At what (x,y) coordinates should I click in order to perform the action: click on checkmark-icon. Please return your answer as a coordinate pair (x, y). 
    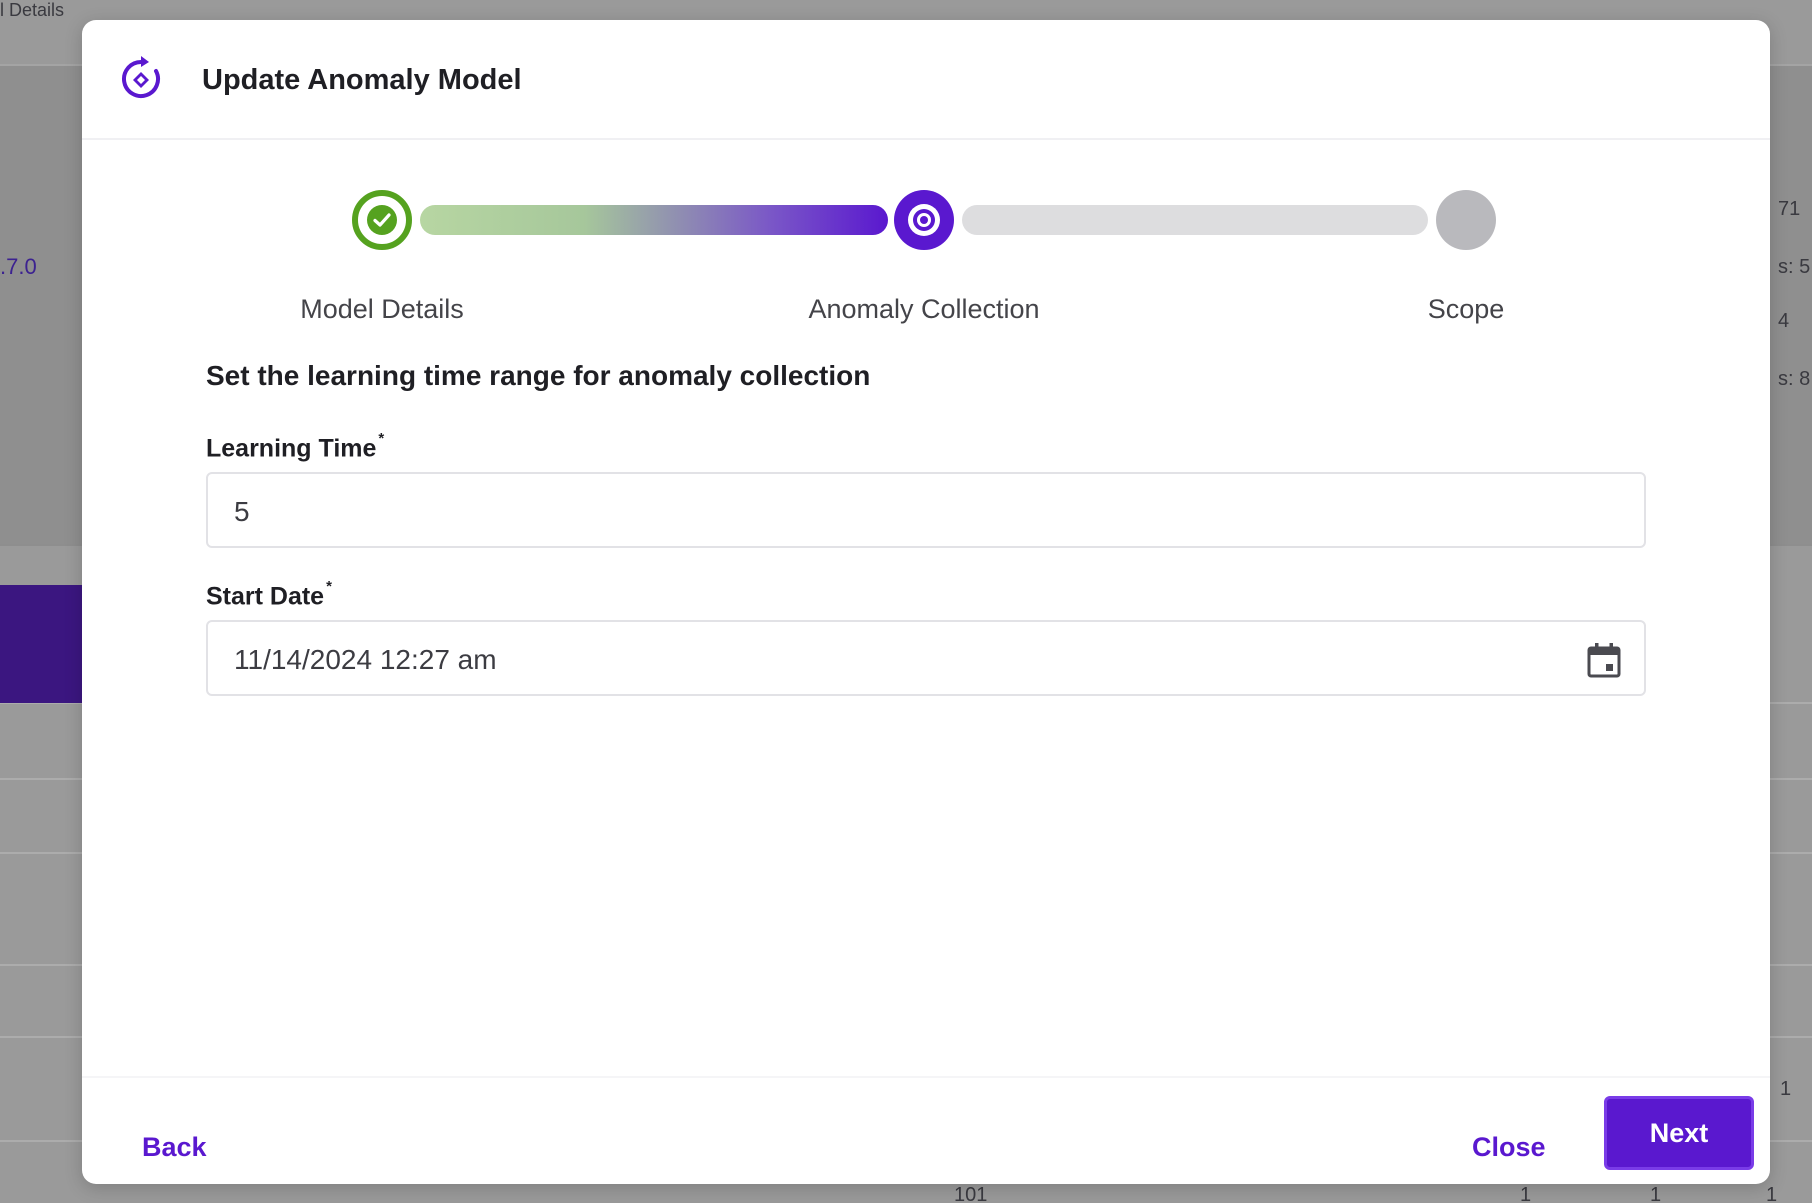
    Looking at the image, I should click on (382, 220).